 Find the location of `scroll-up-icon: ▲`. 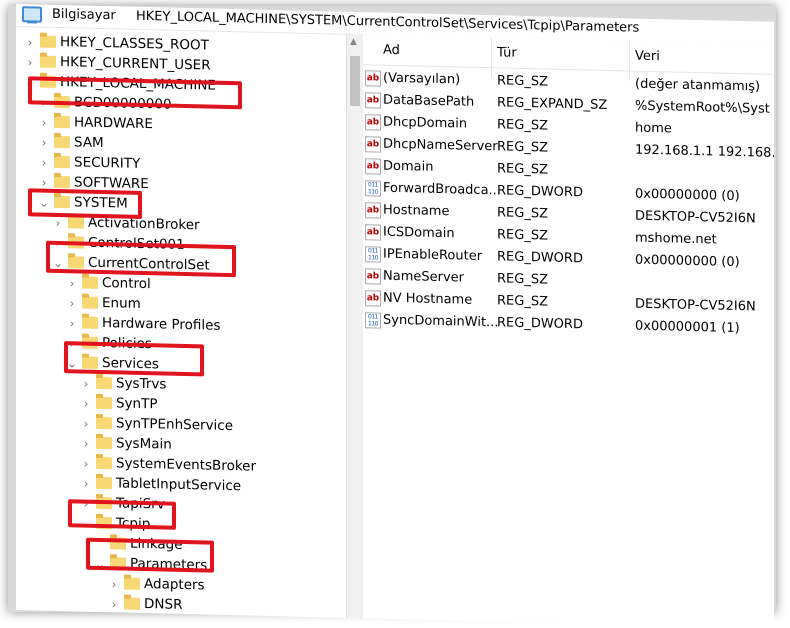

scroll-up-icon: ▲ is located at coordinates (353, 42).